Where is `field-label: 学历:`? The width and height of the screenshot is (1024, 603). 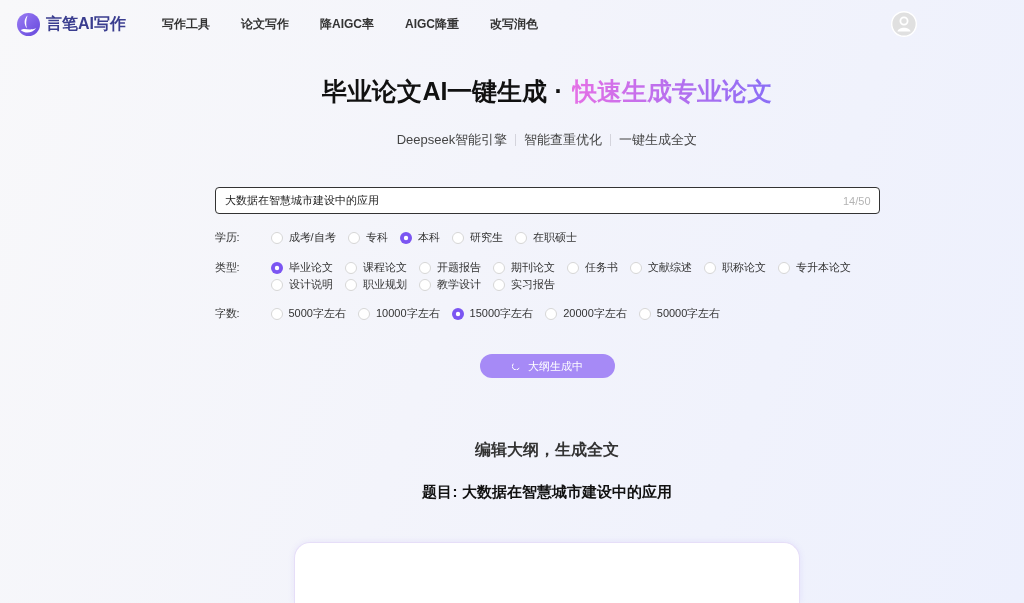
field-label: 学历: is located at coordinates (227, 237).